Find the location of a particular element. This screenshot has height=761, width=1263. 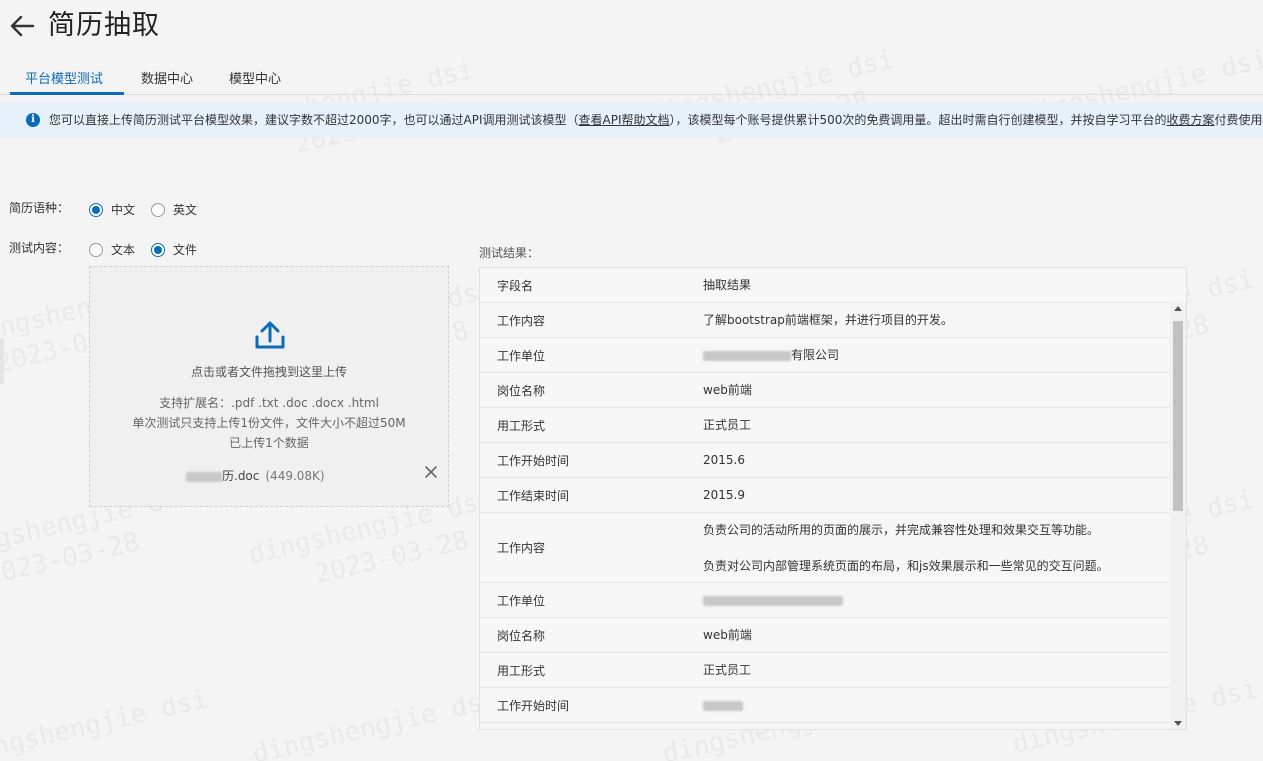

table-row: 工作单位 is located at coordinates (825, 600).